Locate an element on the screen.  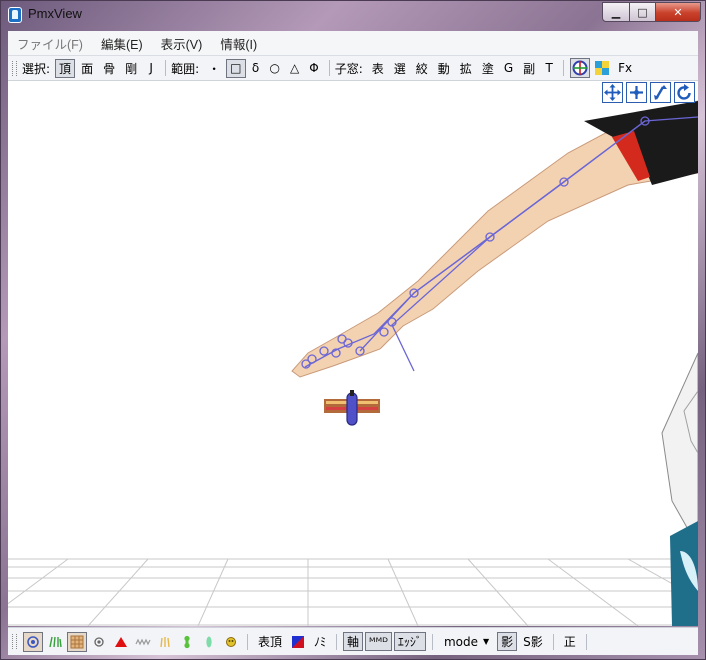
child-select-button: 選 is located at coordinates (400, 68).